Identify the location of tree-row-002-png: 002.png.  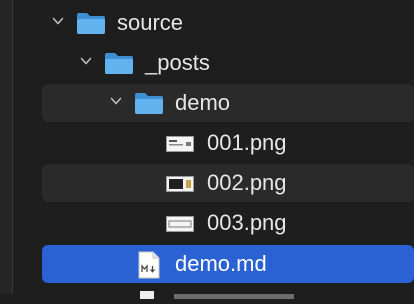
(228, 183).